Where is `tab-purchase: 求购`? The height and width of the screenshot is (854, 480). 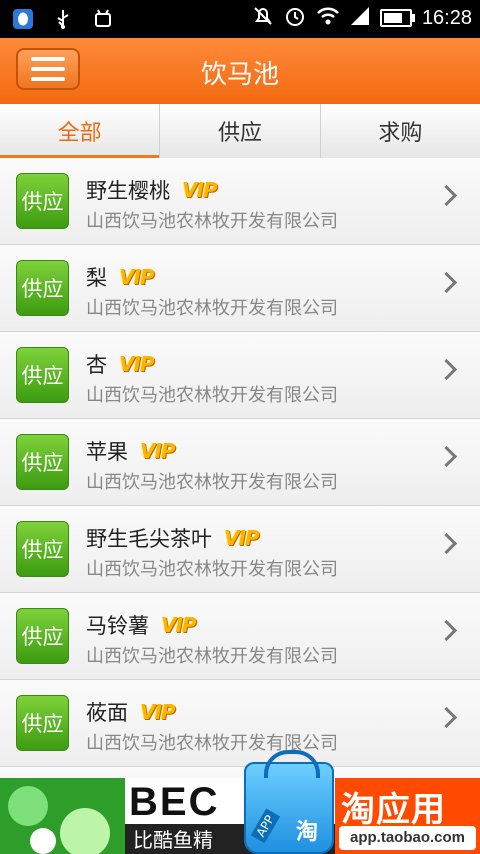 tab-purchase: 求购 is located at coordinates (400, 131).